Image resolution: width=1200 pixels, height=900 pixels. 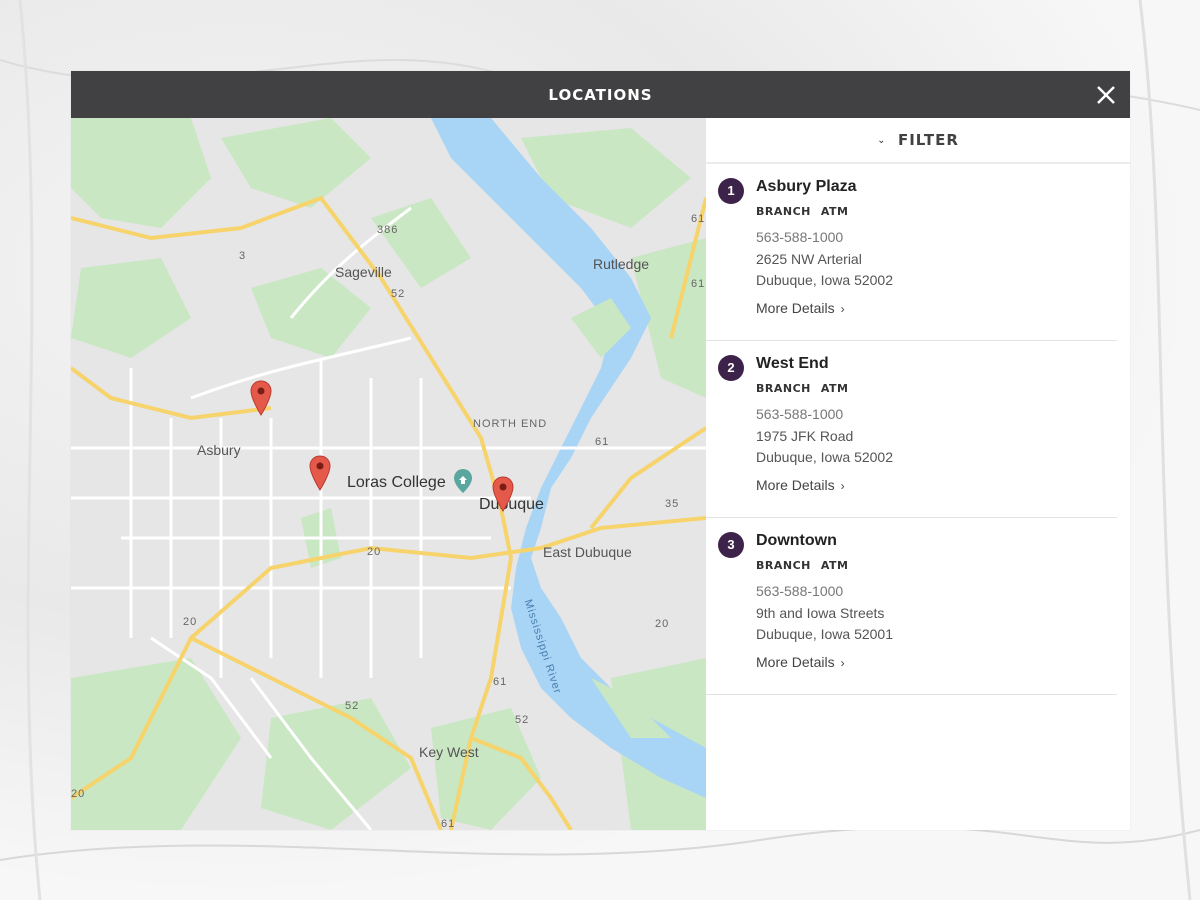 I want to click on location-address-line1: 1975 JFK Road, so click(x=805, y=436).